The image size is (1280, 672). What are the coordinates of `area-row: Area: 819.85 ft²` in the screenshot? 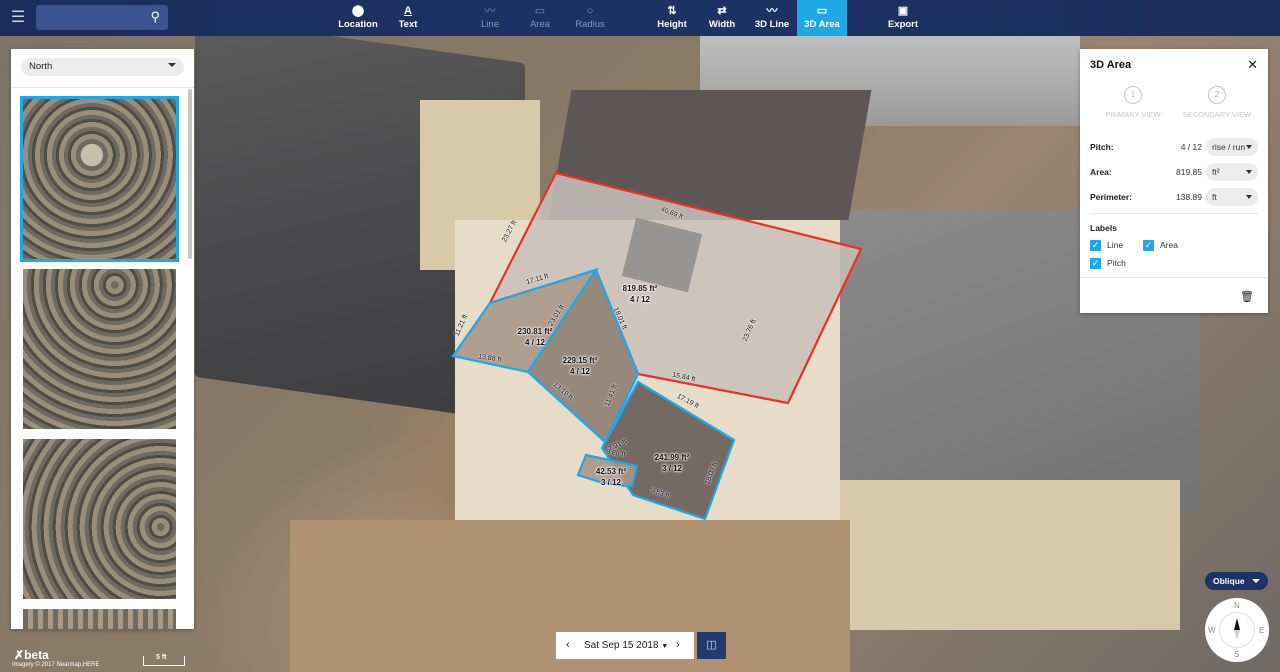 It's located at (1174, 172).